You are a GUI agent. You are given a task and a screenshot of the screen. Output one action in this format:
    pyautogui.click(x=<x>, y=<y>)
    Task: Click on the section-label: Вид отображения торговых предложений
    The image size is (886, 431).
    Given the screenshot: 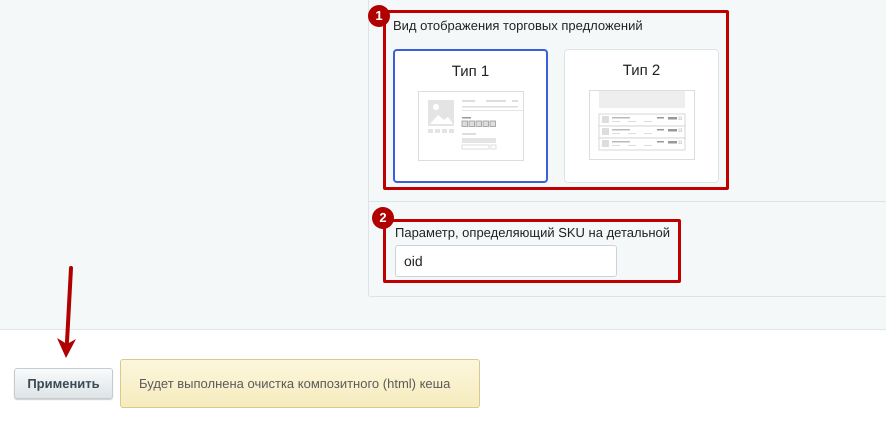 What is the action you would take?
    pyautogui.click(x=518, y=26)
    